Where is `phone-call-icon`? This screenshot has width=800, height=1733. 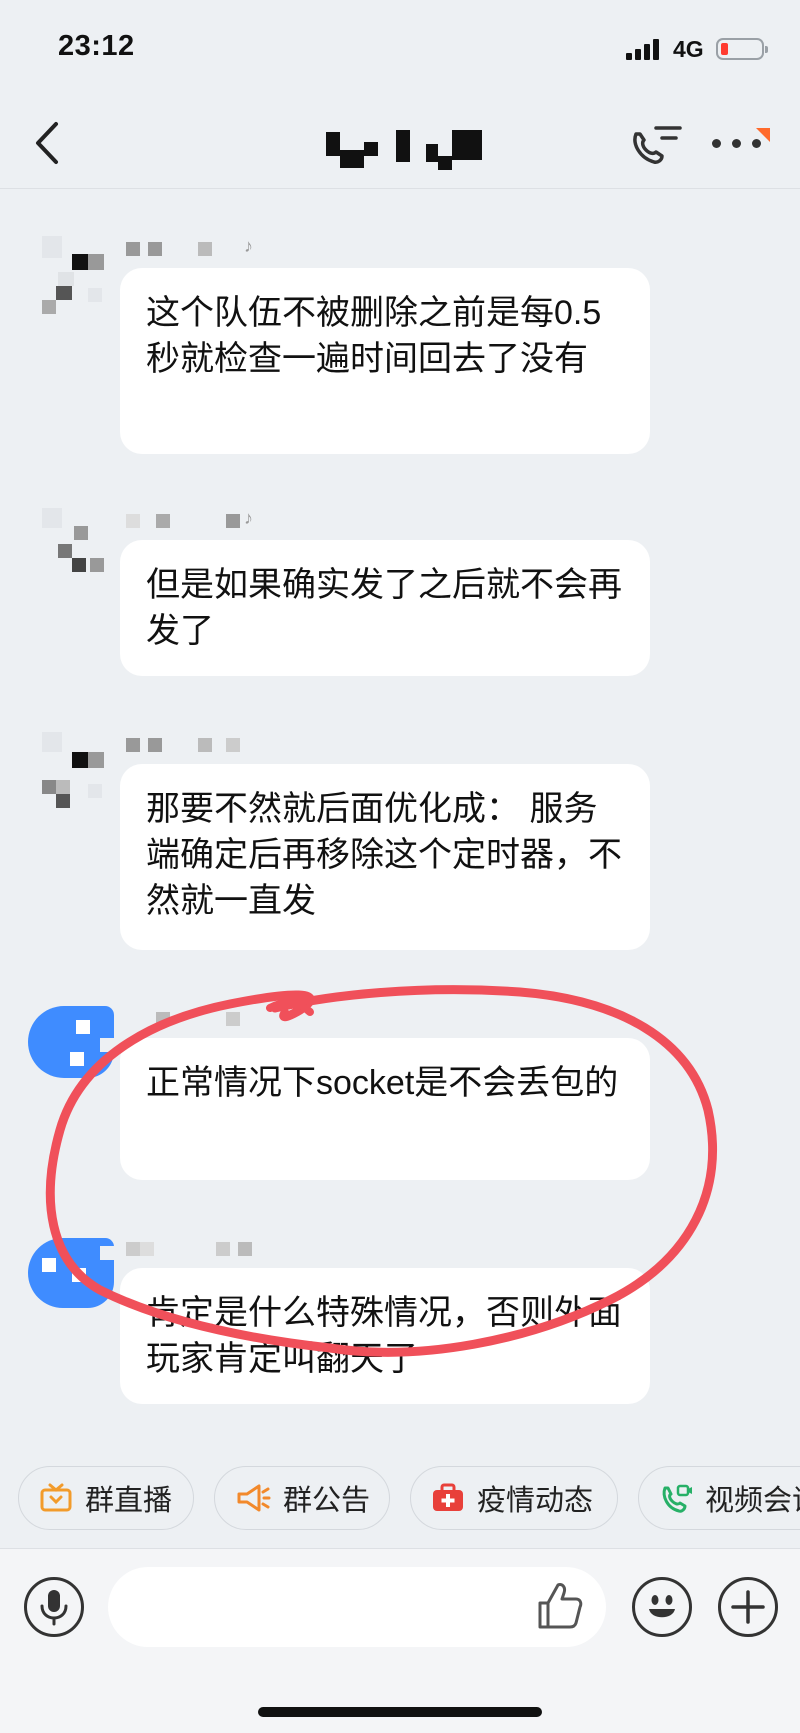
phone-call-icon is located at coordinates (654, 145).